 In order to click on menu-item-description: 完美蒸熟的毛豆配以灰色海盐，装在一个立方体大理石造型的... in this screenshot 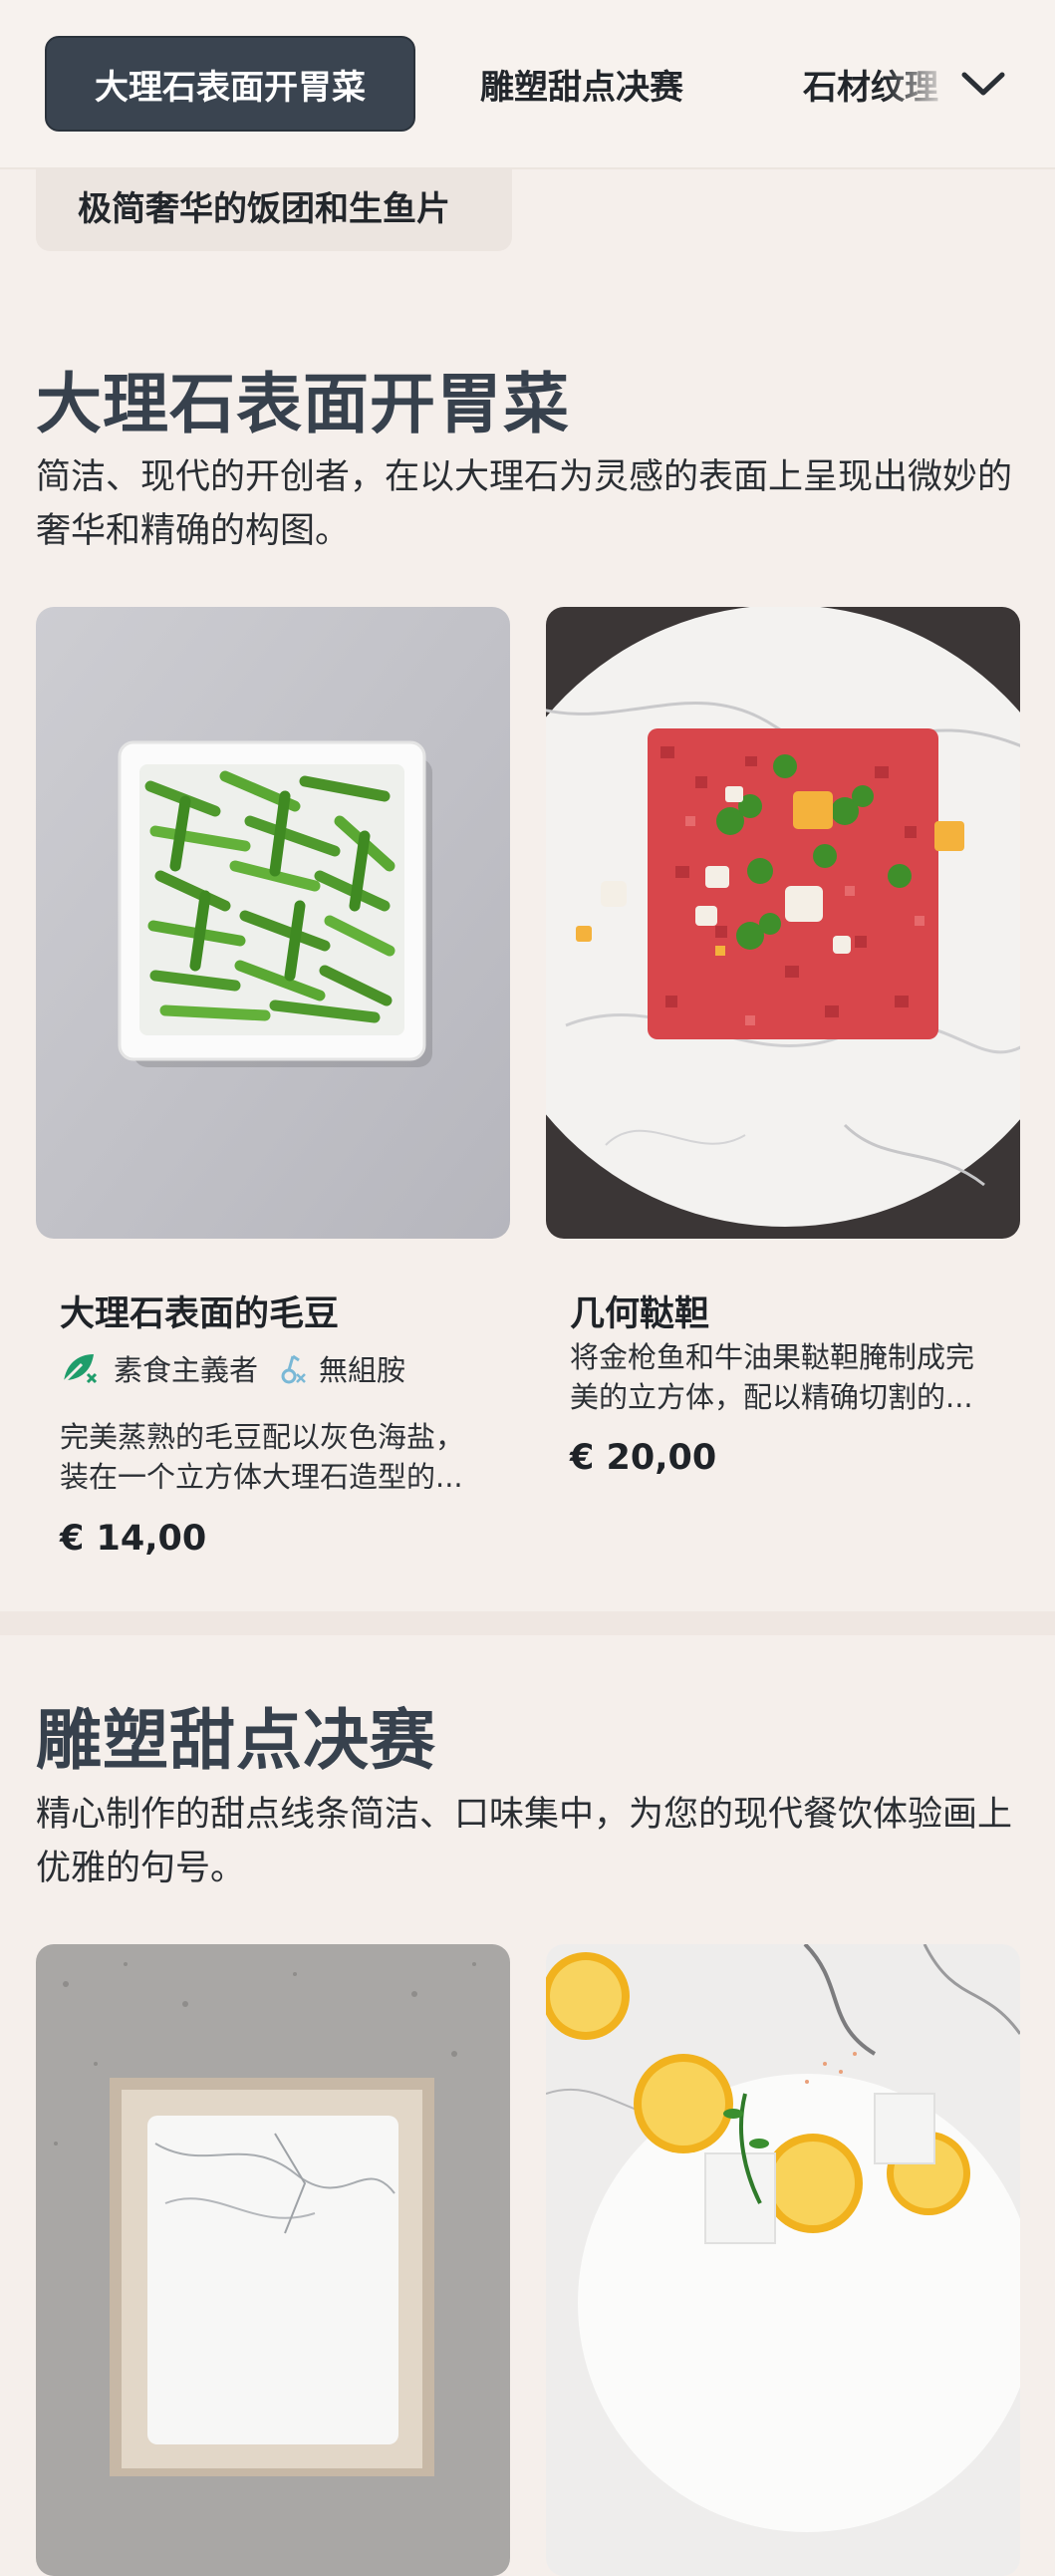, I will do `click(262, 1457)`.